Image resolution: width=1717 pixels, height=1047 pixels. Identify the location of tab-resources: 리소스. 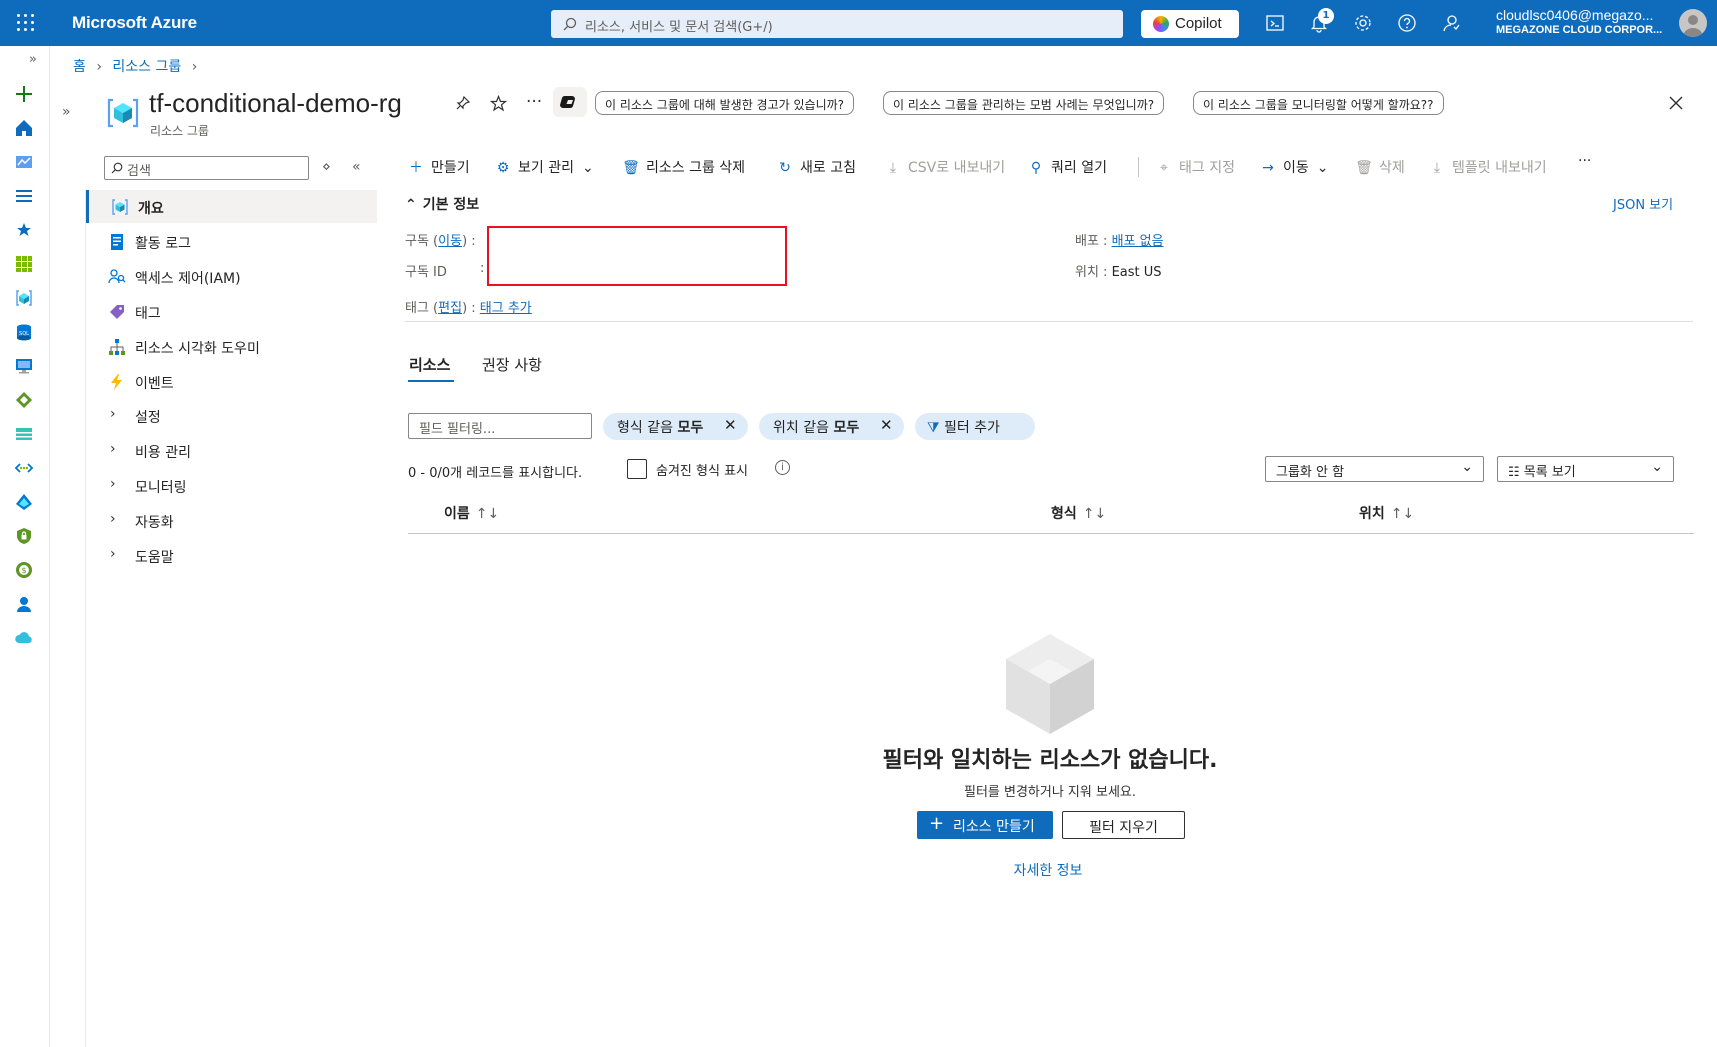
(429, 364).